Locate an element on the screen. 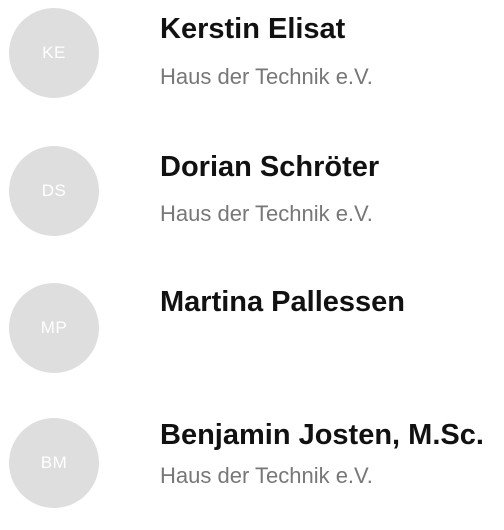 The image size is (504, 530). avatar: MP is located at coordinates (54, 328).